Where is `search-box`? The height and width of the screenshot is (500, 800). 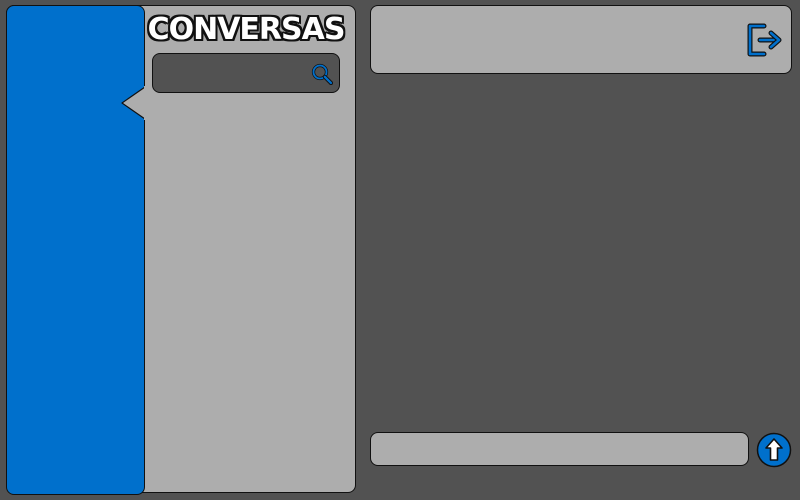
search-box is located at coordinates (246, 73).